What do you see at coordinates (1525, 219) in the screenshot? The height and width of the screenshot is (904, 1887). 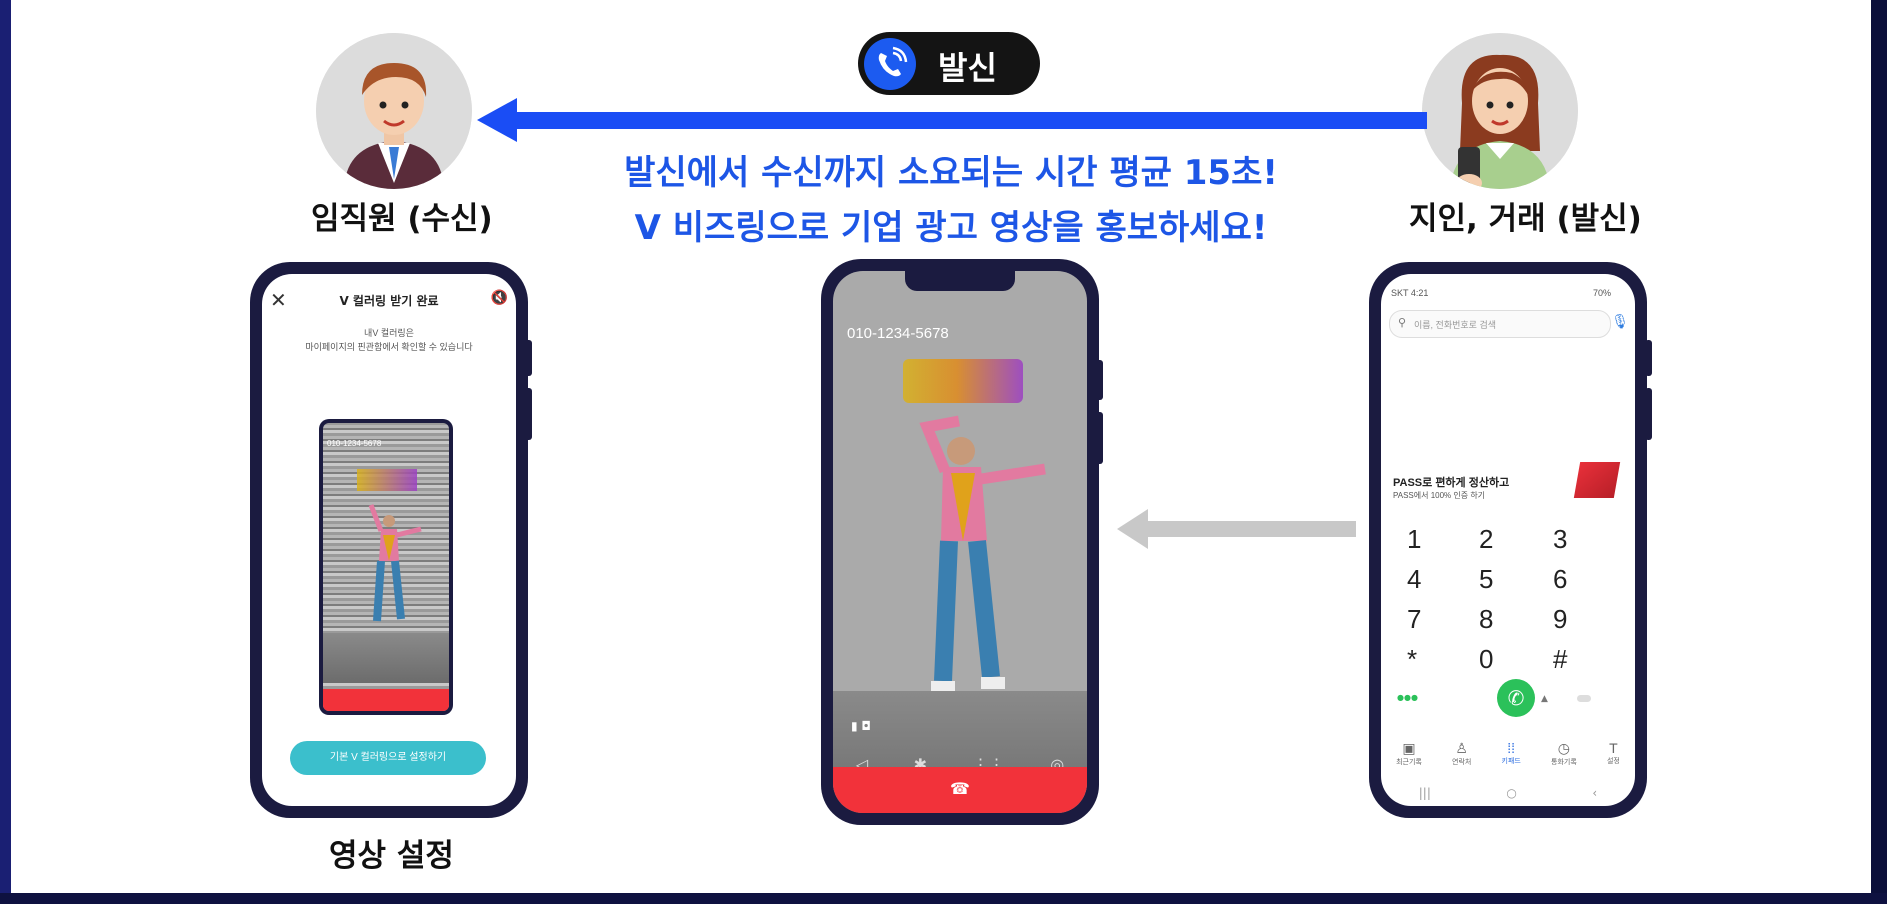 I see `caller-label: 지인, 거래 (발신)` at bounding box center [1525, 219].